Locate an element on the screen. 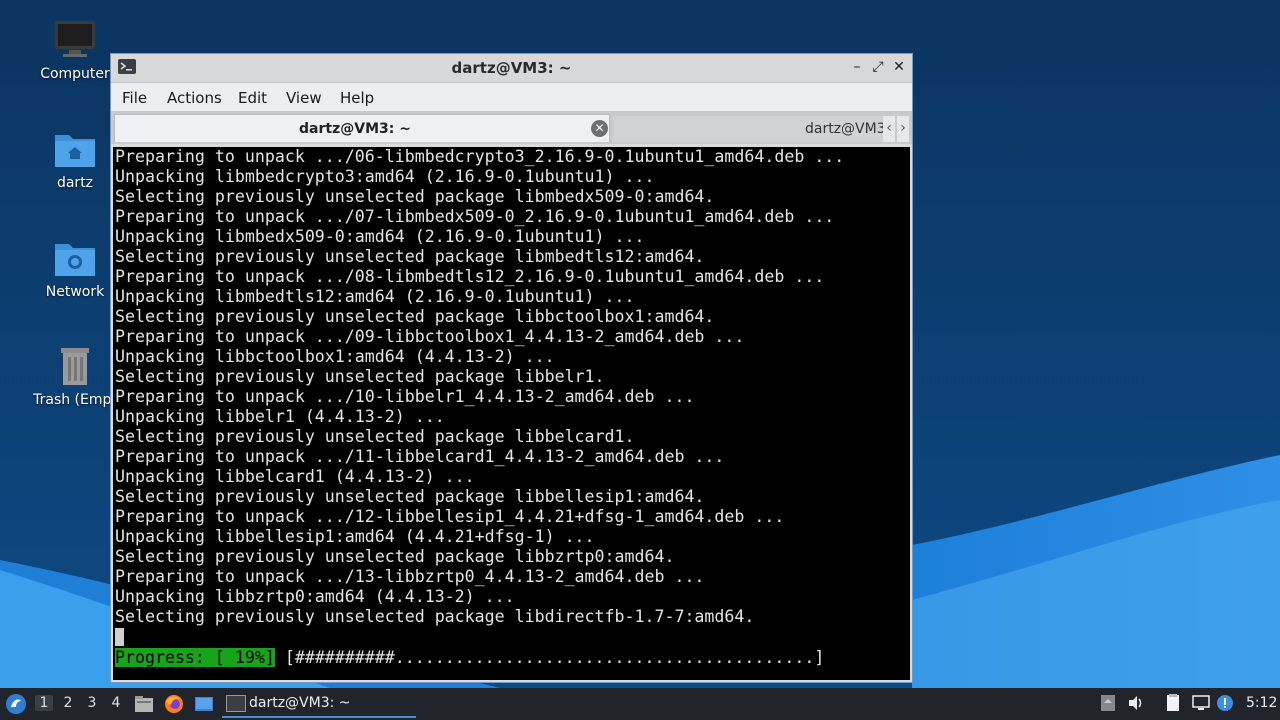 Image resolution: width=1280 pixels, height=720 pixels. workspace-4: 4 is located at coordinates (116, 703).